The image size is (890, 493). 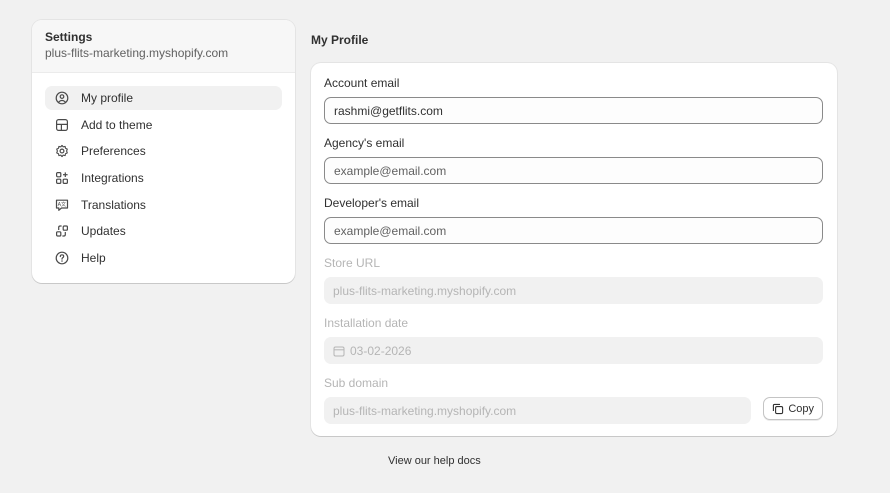 What do you see at coordinates (163, 258) in the screenshot?
I see `sidebar-item-help: Help` at bounding box center [163, 258].